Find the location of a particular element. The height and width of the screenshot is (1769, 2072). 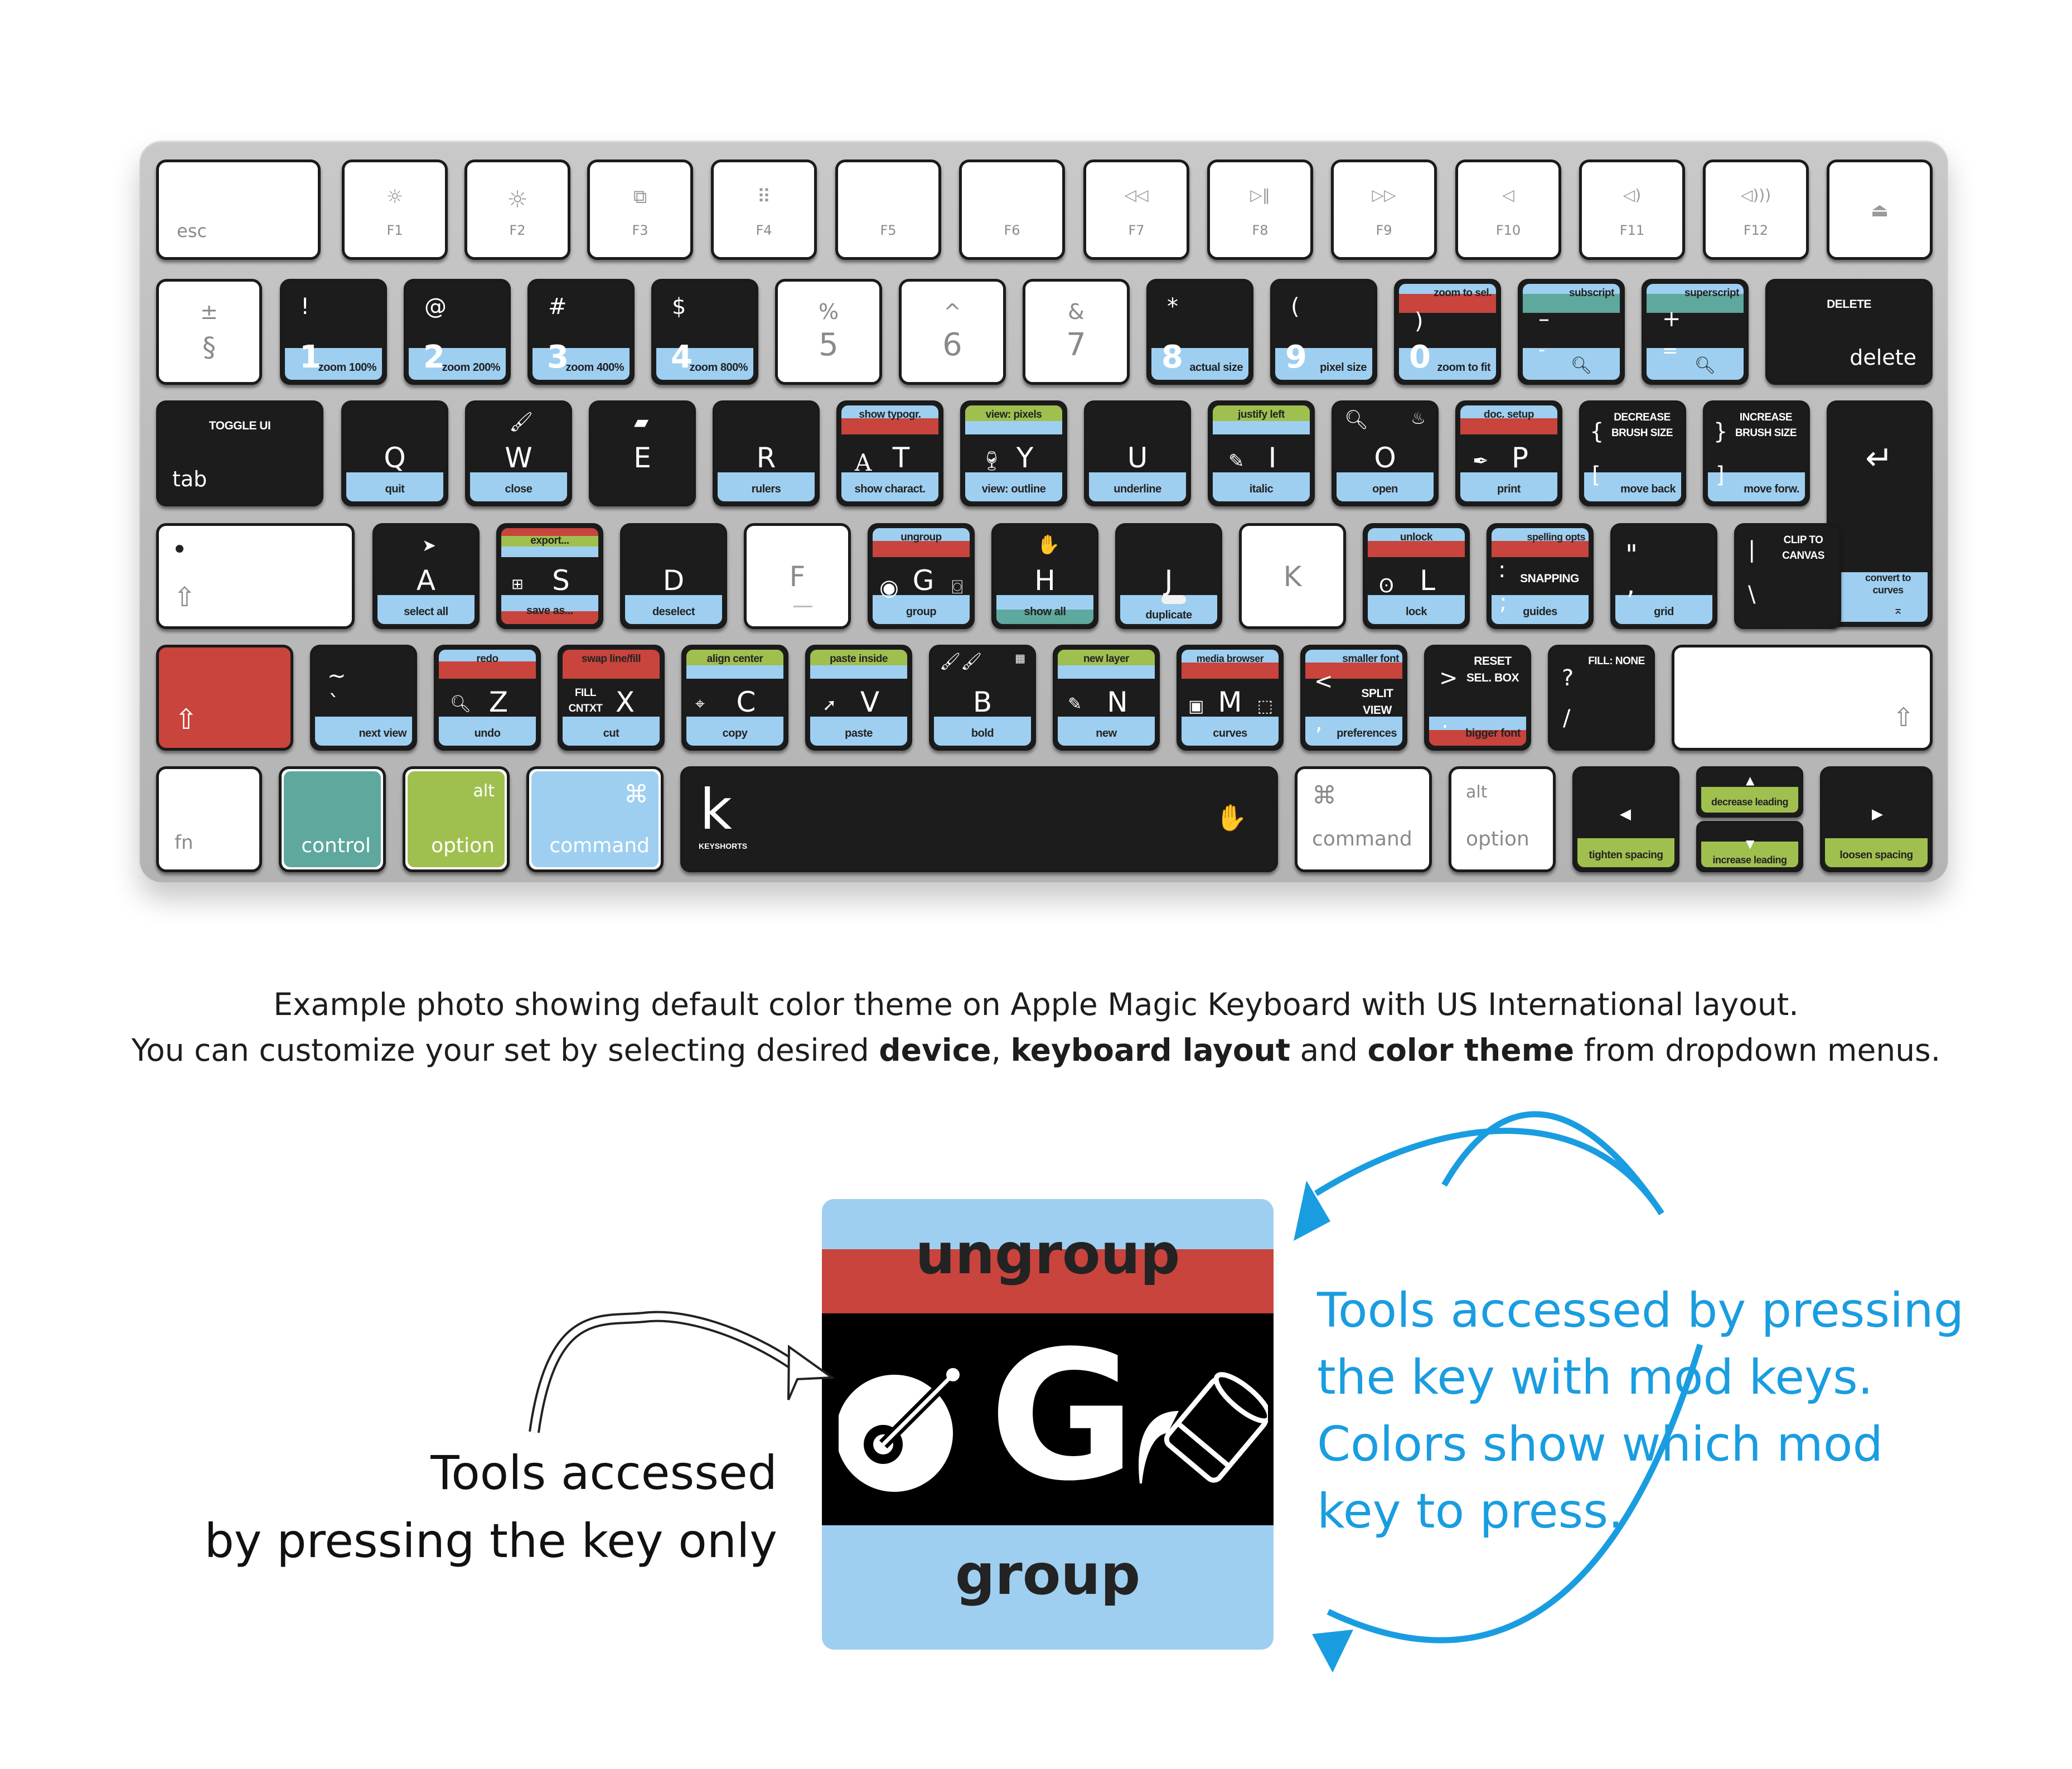

key-action: copy is located at coordinates (735, 733).